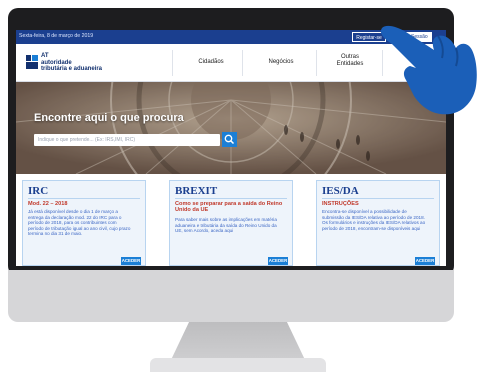  Describe the element at coordinates (238, 365) in the screenshot. I see `monitor-base` at that location.